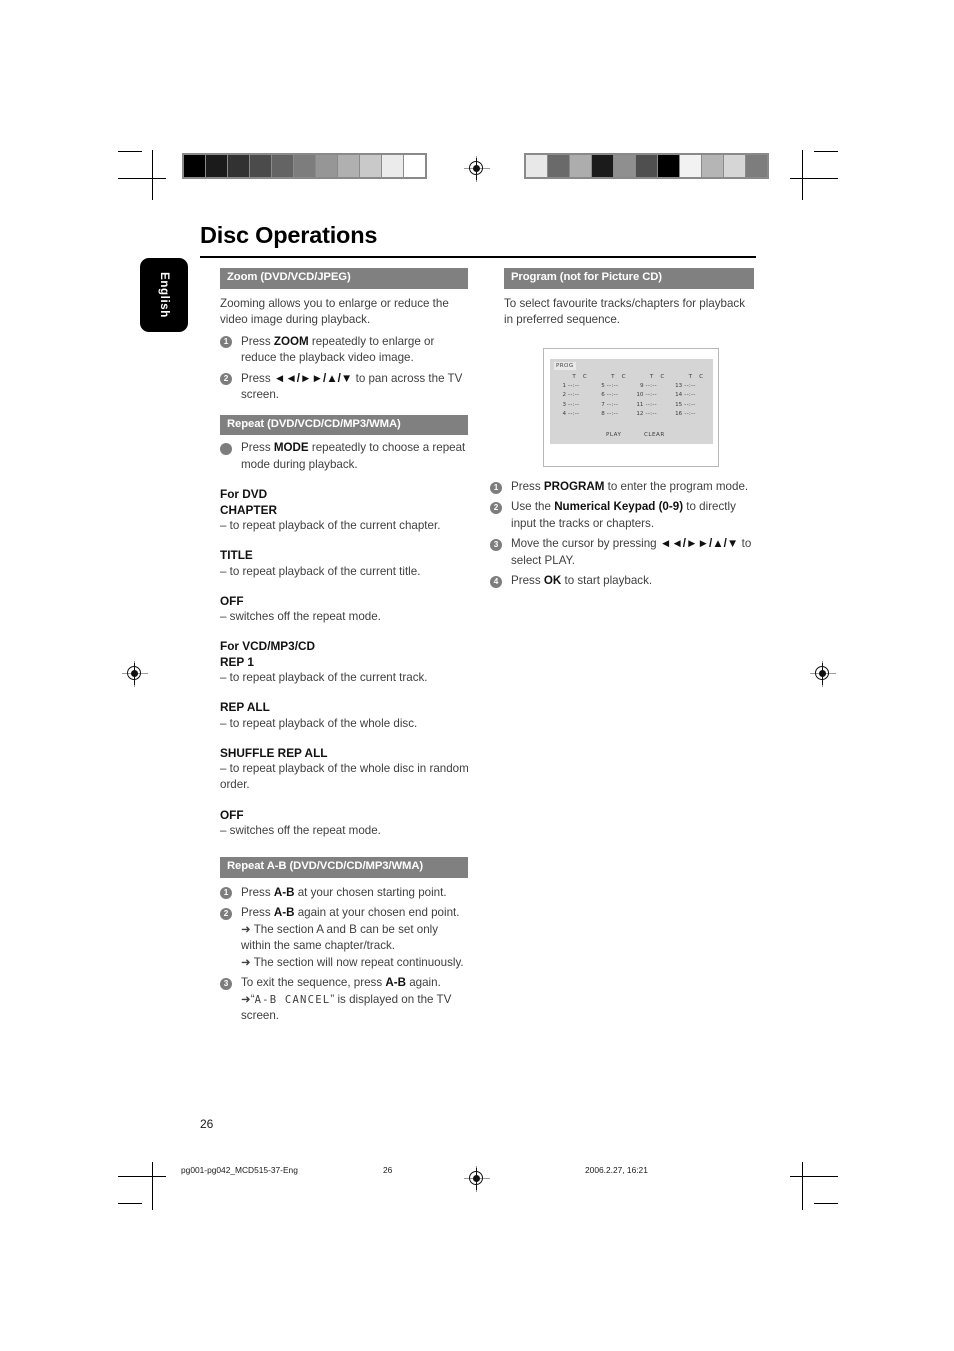 This screenshot has width=954, height=1351. I want to click on repeat-mode-off2-block: OFF – switches off the repeat mode., so click(345, 824).